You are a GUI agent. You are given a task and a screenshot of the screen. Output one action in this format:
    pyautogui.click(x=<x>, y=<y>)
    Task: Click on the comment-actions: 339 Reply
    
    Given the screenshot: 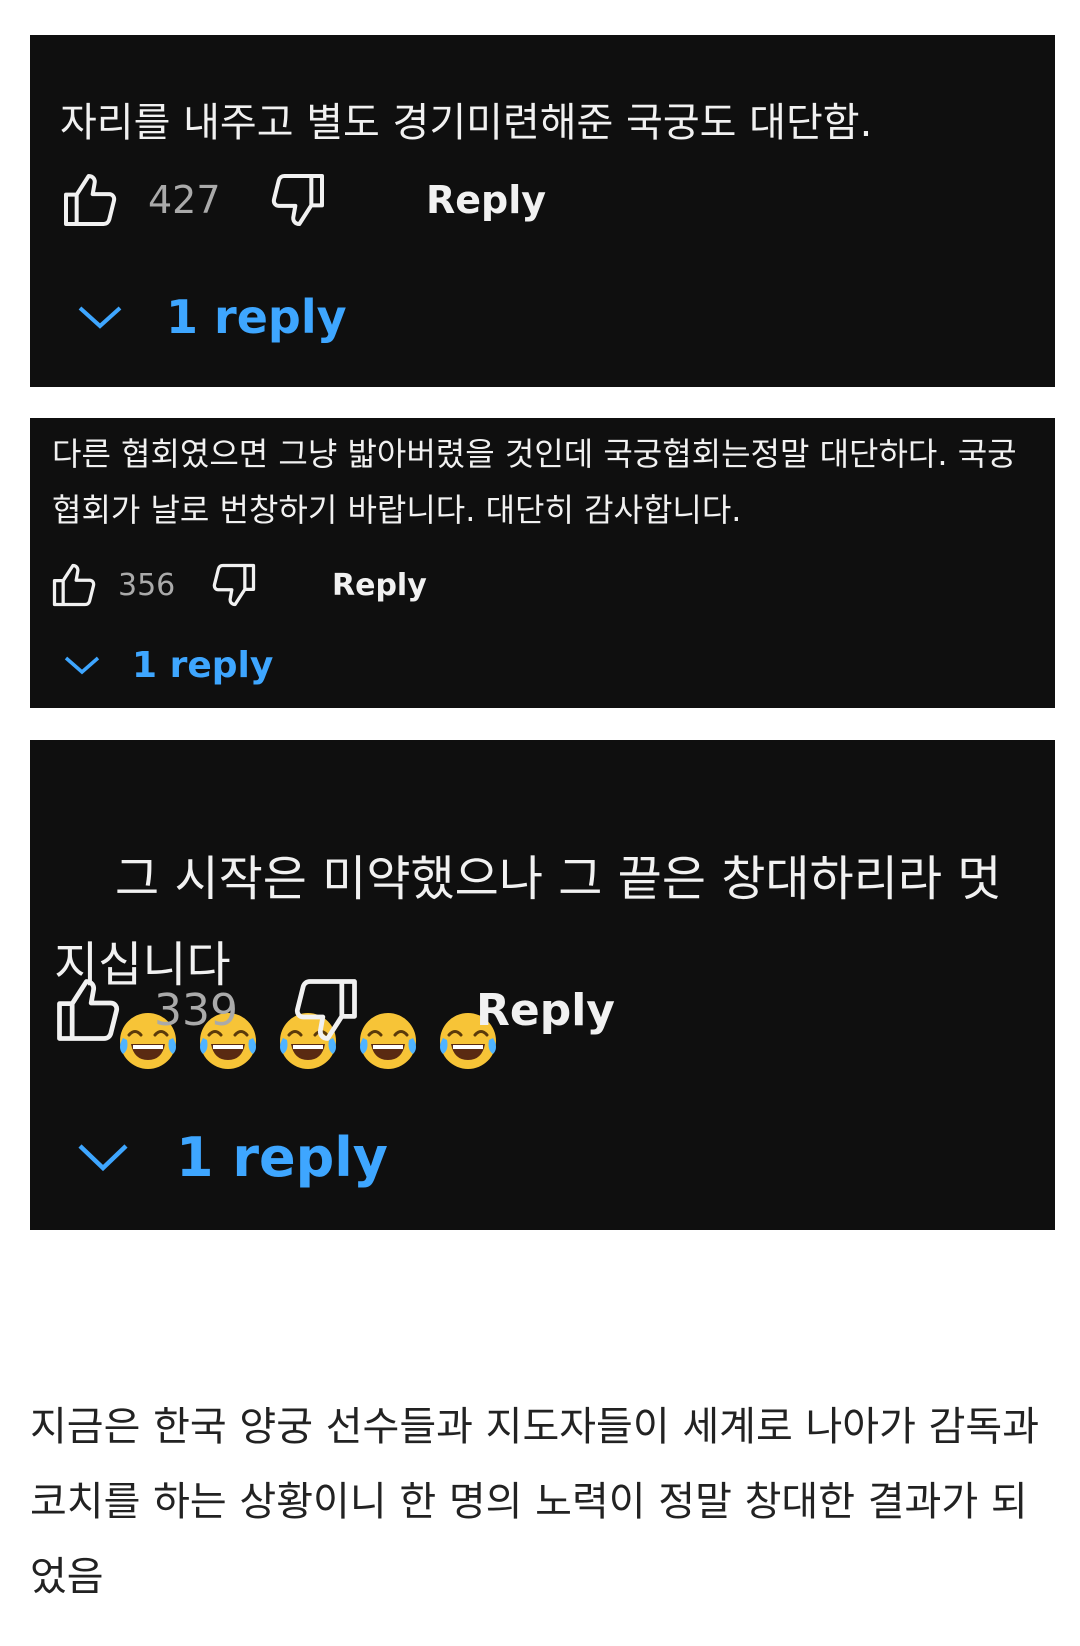 What is the action you would take?
    pyautogui.click(x=332, y=1010)
    